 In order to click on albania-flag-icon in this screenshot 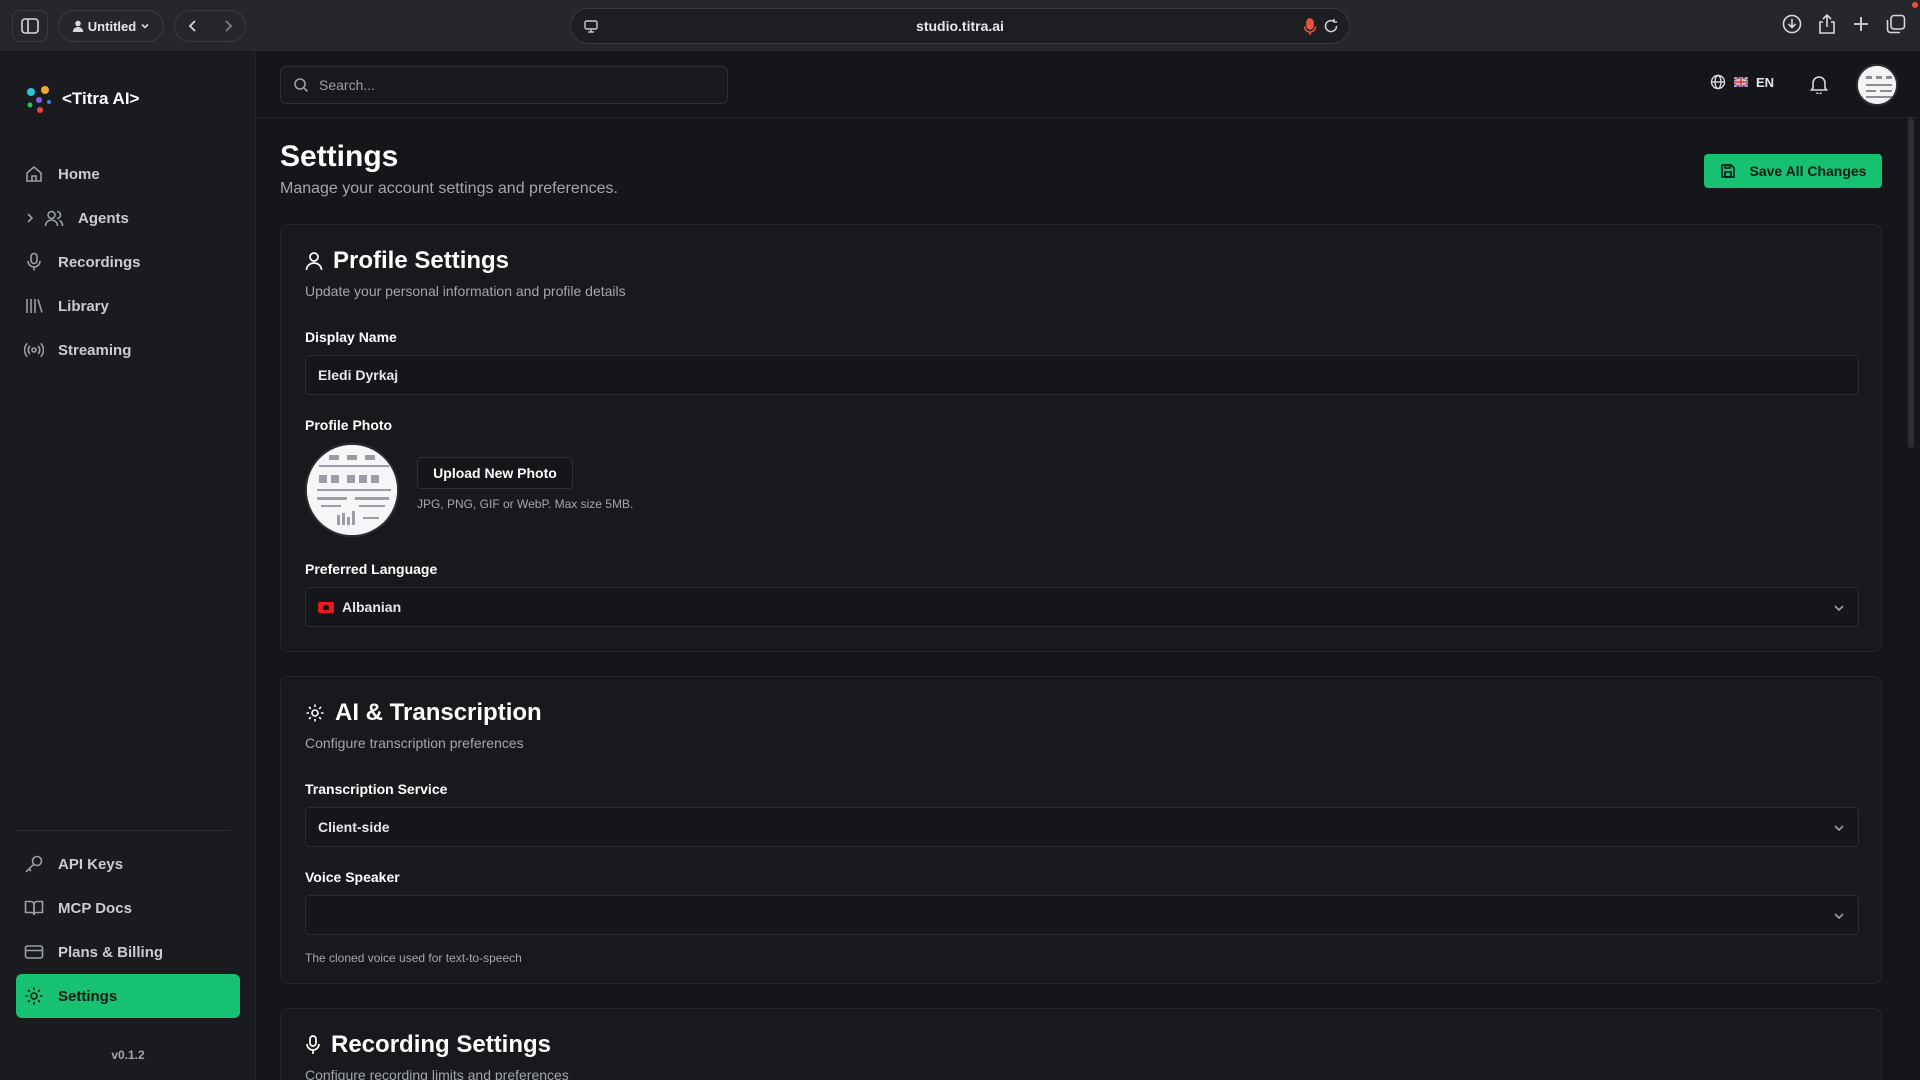, I will do `click(326, 607)`.